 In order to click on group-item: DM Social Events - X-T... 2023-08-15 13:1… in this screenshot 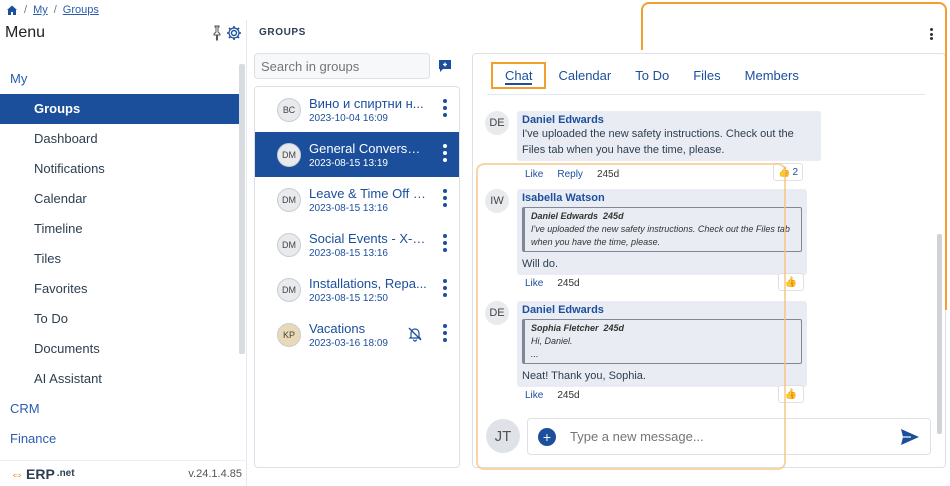, I will do `click(357, 244)`.